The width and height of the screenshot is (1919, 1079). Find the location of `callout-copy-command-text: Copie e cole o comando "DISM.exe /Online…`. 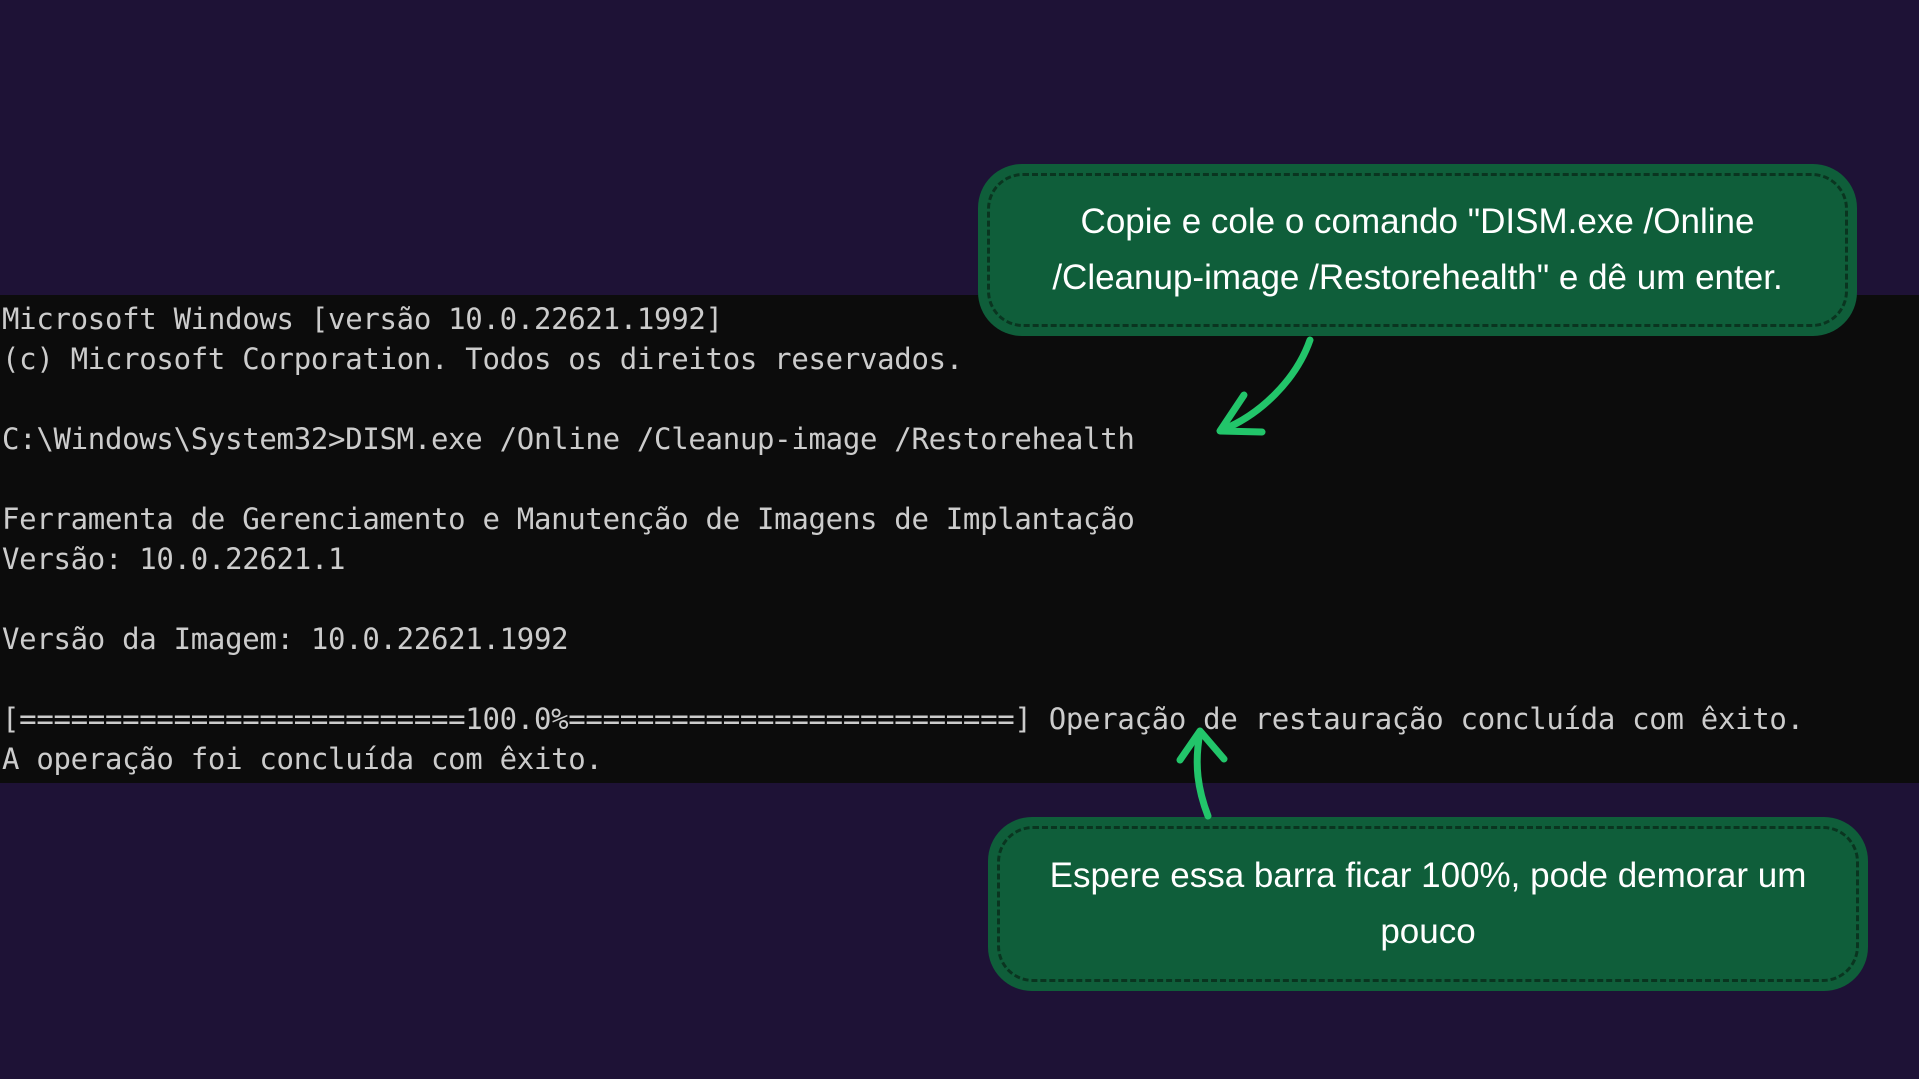

callout-copy-command-text: Copie e cole o comando "DISM.exe /Online… is located at coordinates (1417, 250).